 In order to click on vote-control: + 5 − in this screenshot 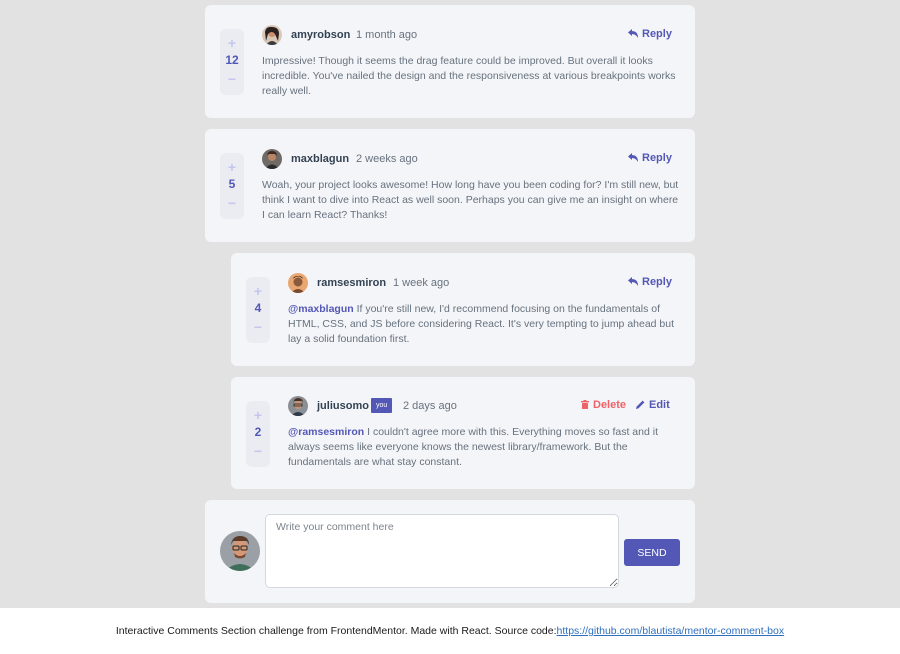, I will do `click(232, 186)`.